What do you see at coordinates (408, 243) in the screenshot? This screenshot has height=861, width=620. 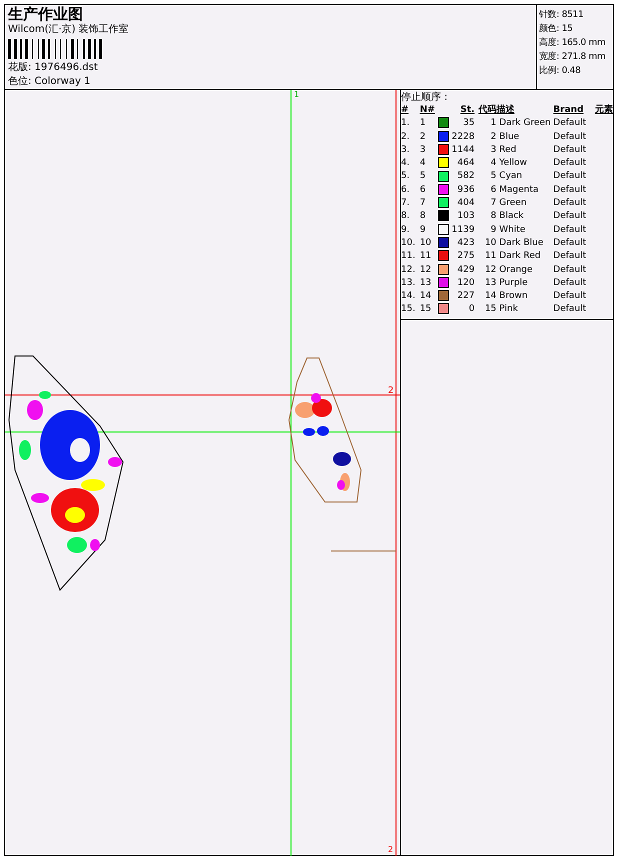 I see `table-cell: 10.` at bounding box center [408, 243].